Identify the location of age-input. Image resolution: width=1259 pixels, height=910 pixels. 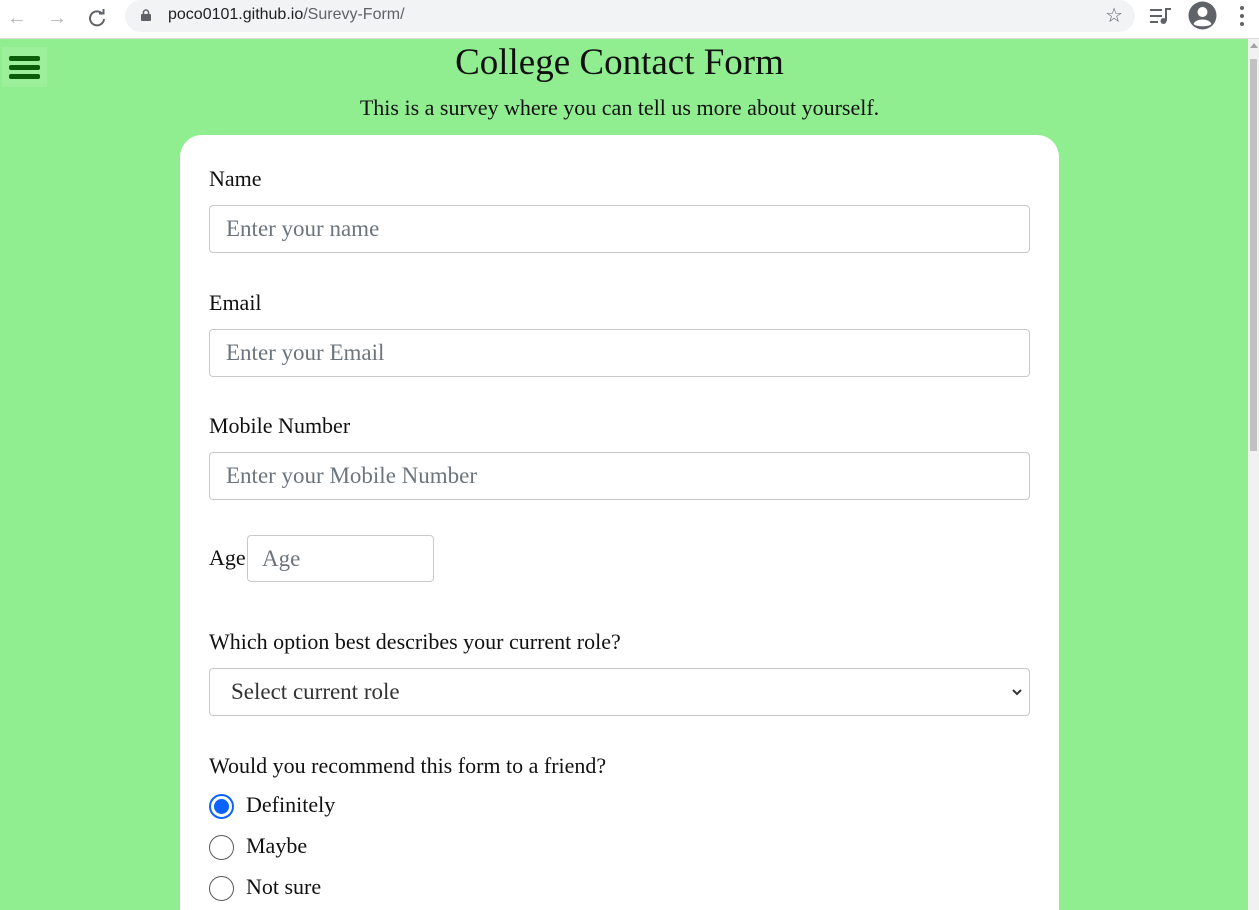
(340, 558).